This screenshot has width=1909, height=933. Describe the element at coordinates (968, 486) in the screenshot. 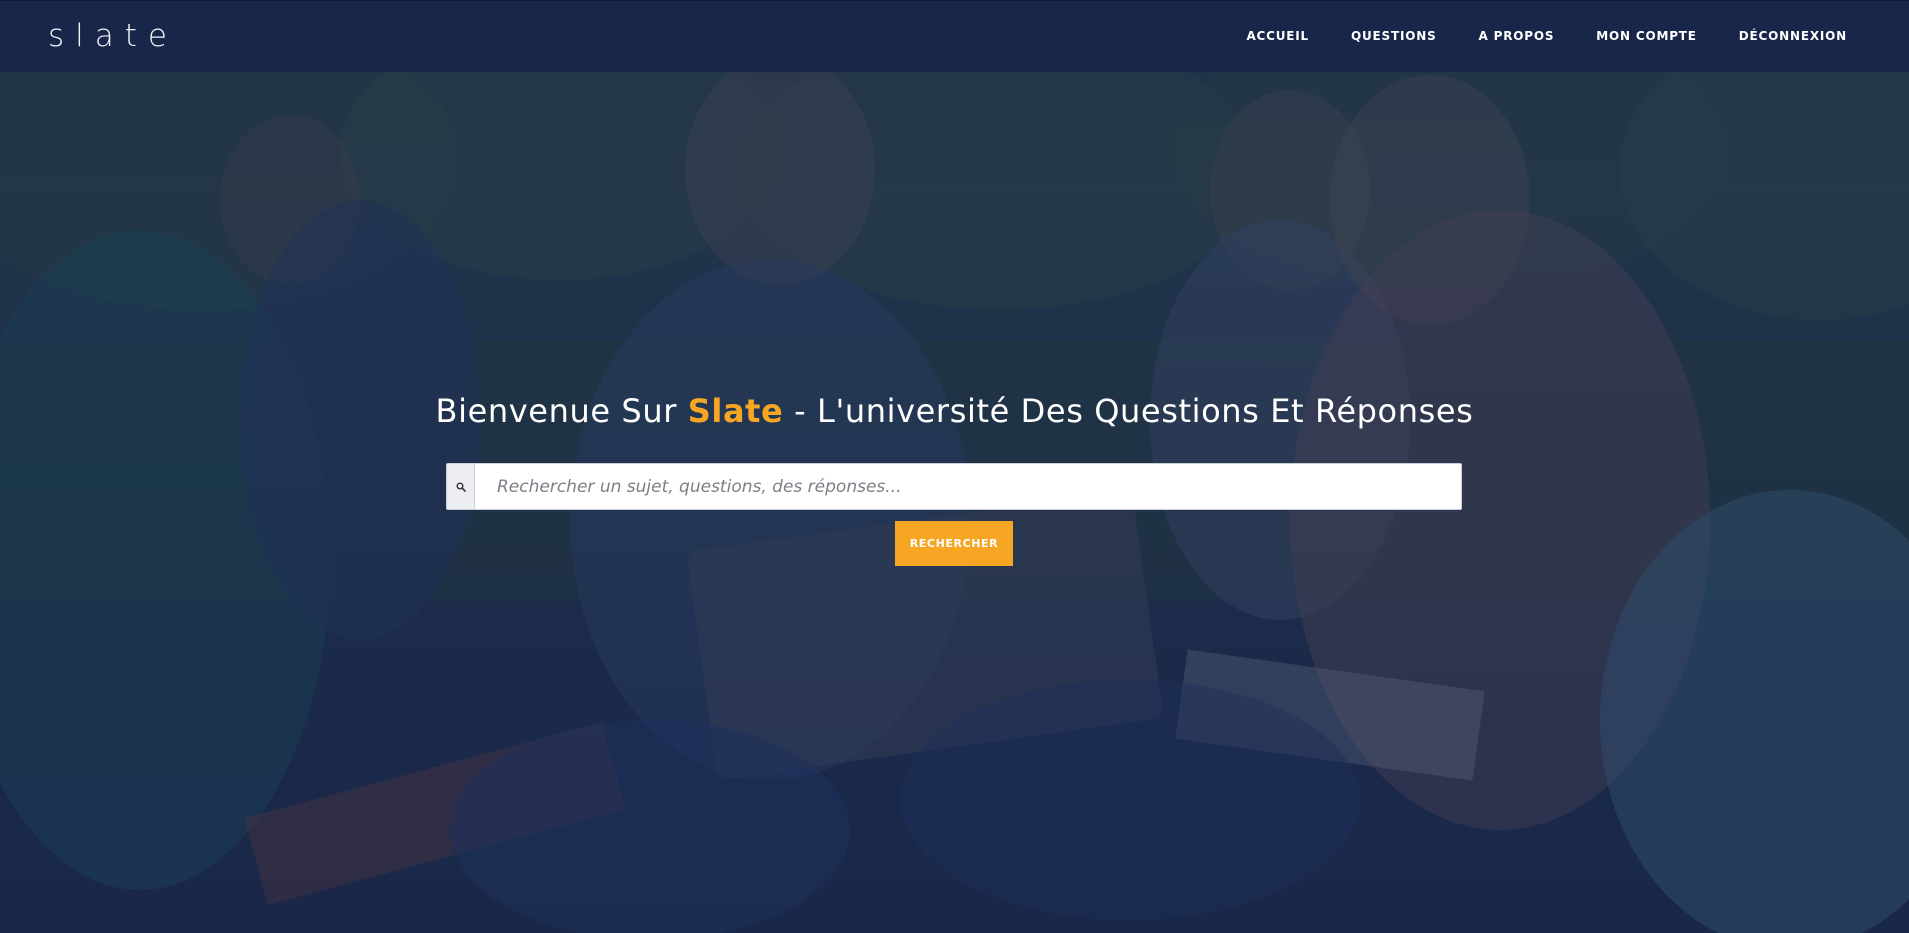

I see `search-input` at that location.